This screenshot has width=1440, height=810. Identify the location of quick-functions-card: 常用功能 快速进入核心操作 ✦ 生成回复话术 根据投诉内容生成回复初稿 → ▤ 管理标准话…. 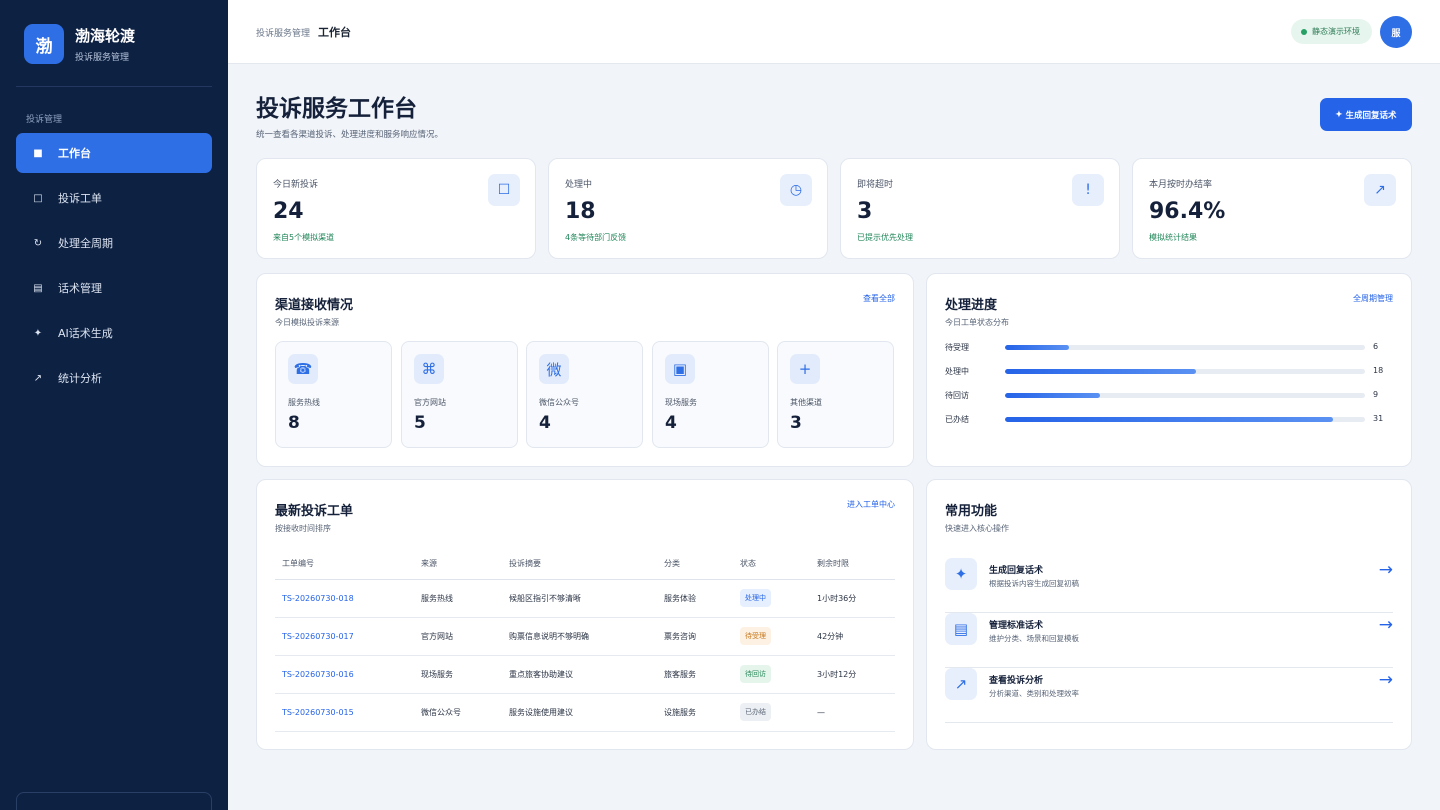
(1169, 614).